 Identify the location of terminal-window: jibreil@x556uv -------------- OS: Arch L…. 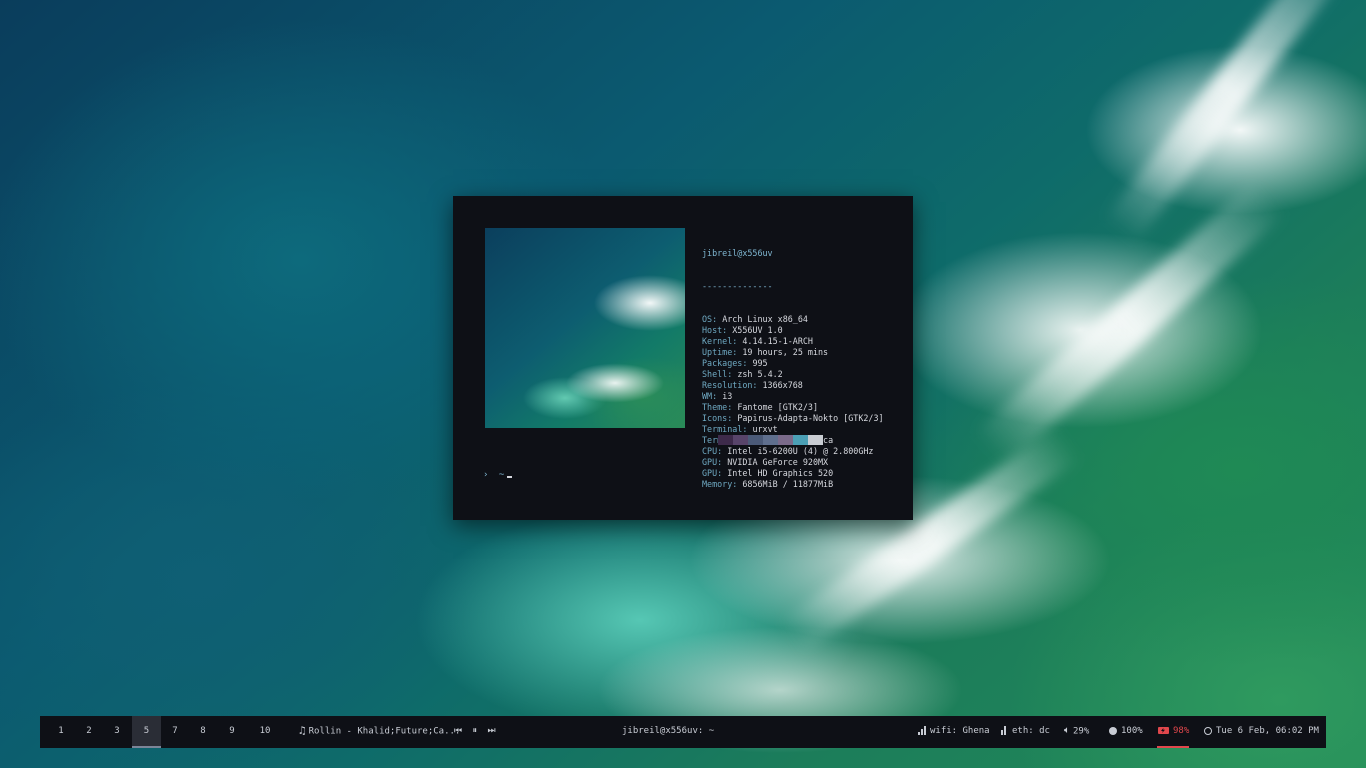
(683, 358).